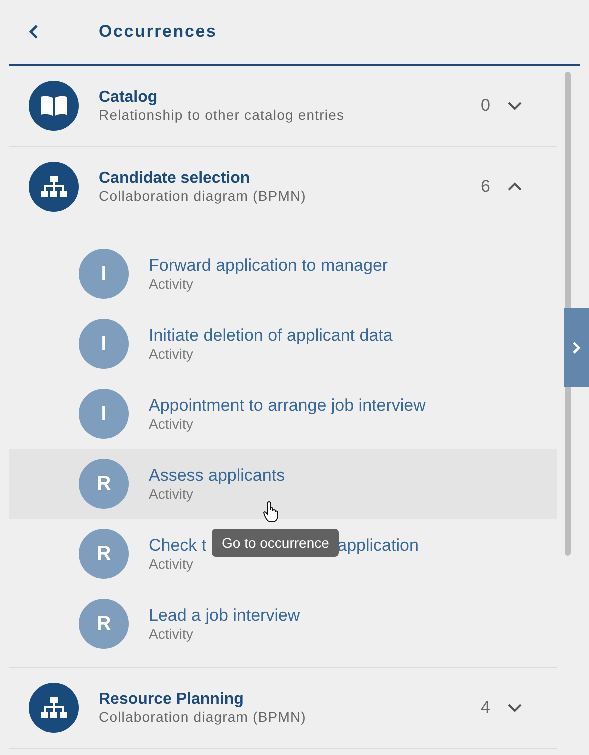  What do you see at coordinates (224, 616) in the screenshot?
I see `occurrence-title: Lead a job interview` at bounding box center [224, 616].